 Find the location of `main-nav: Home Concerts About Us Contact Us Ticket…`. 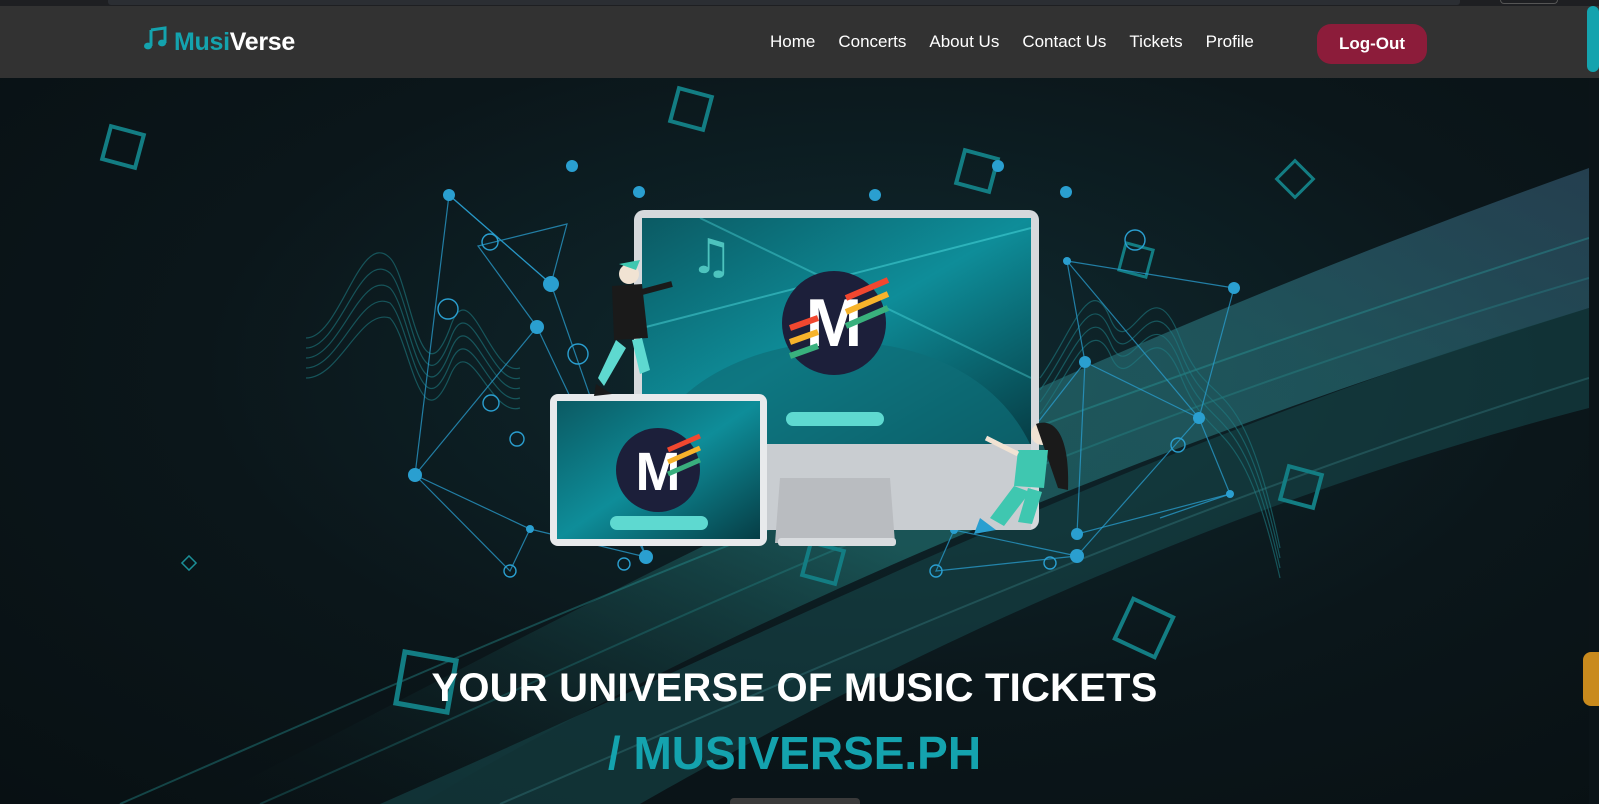

main-nav: Home Concerts About Us Contact Us Ticket… is located at coordinates (1012, 42).